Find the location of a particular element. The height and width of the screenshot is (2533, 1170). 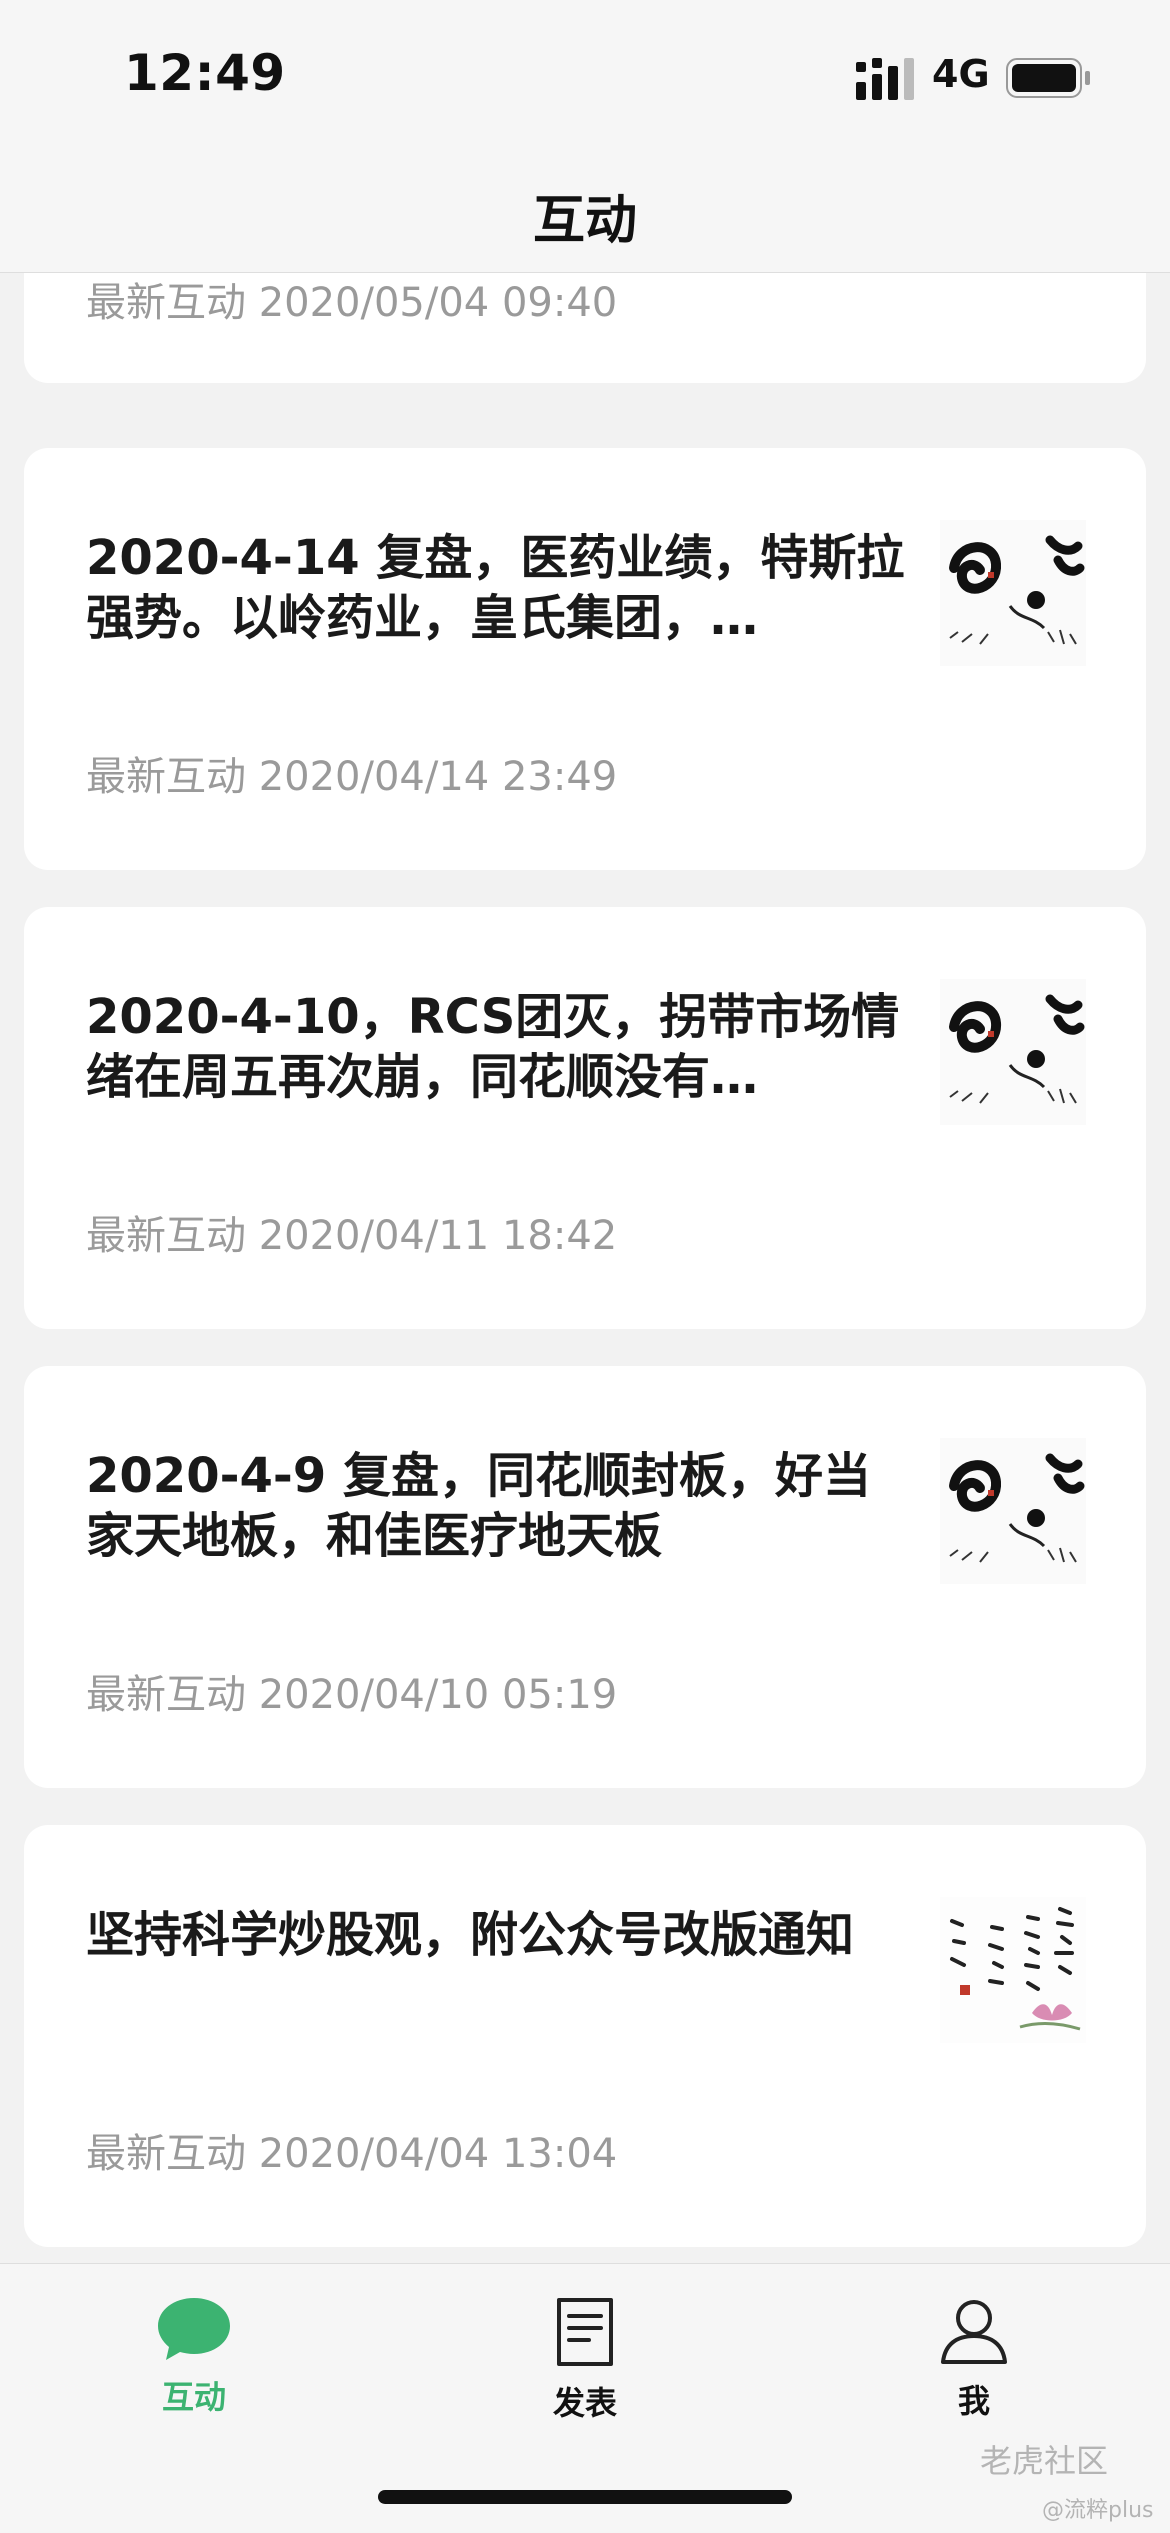

latest-interaction-time: 最新互动 2020/04/04 13:04 is located at coordinates (352, 2154).